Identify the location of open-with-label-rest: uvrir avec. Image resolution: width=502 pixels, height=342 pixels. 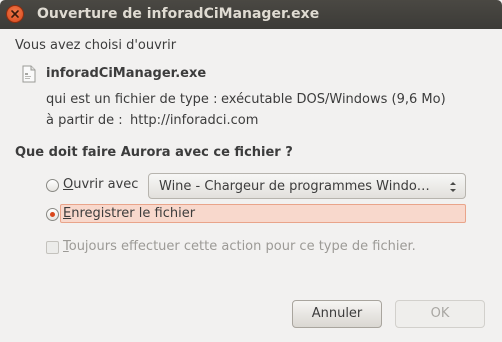
(106, 184).